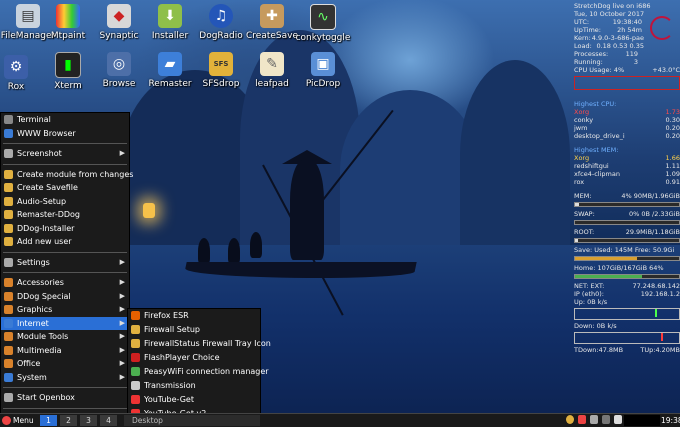  I want to click on synaptic-icon: ◆, so click(119, 16).